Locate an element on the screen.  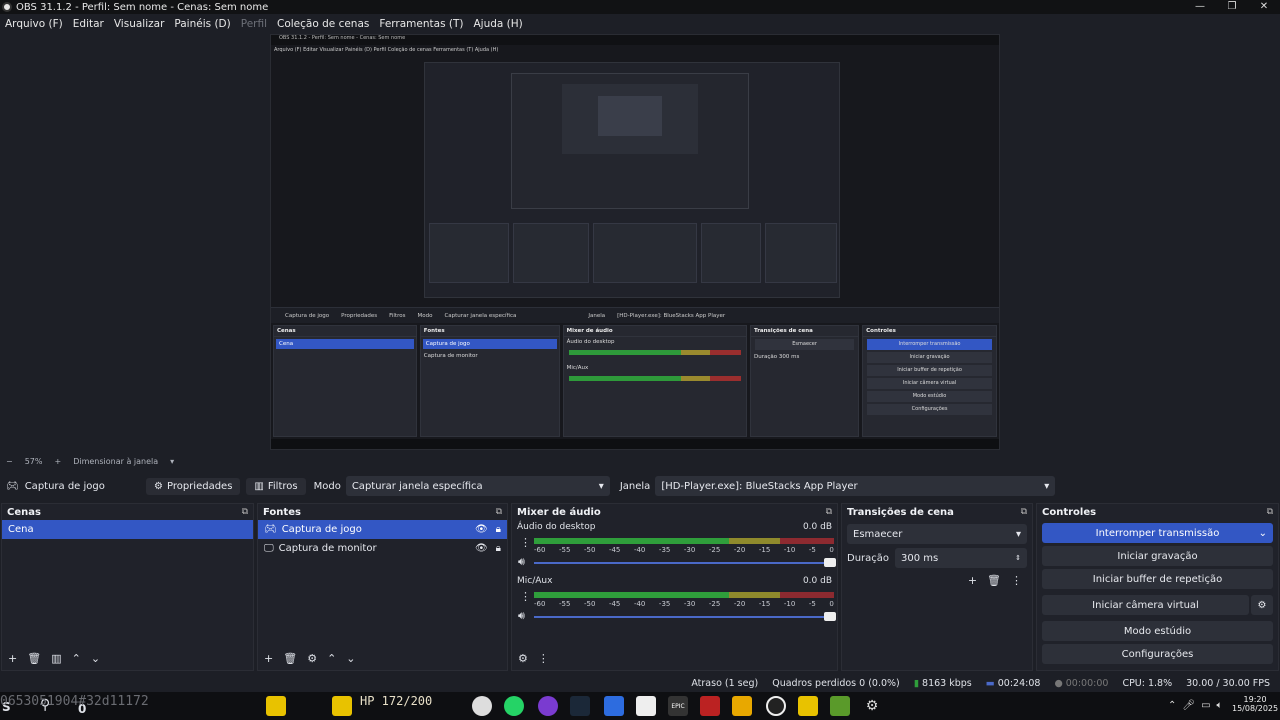
menu-ajuda: Ajuda (H) is located at coordinates (497, 24).